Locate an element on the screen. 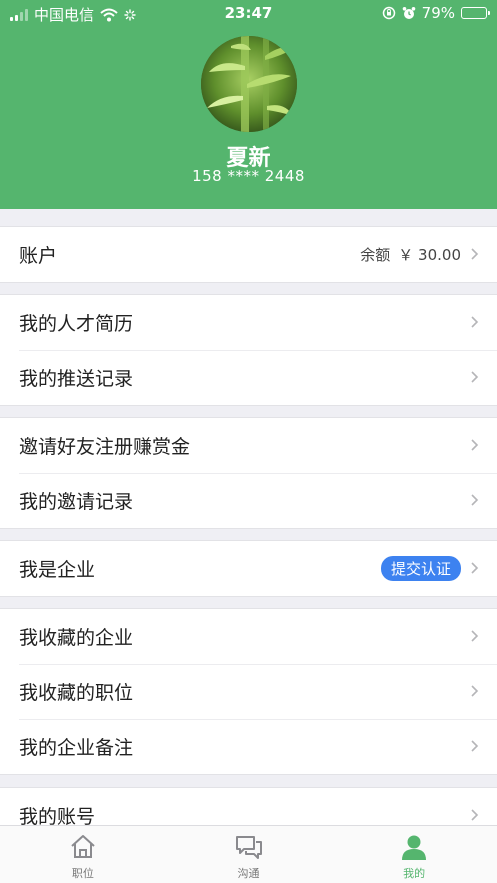 The height and width of the screenshot is (883, 497). push-records-row: 我的推送记录 is located at coordinates (248, 377).